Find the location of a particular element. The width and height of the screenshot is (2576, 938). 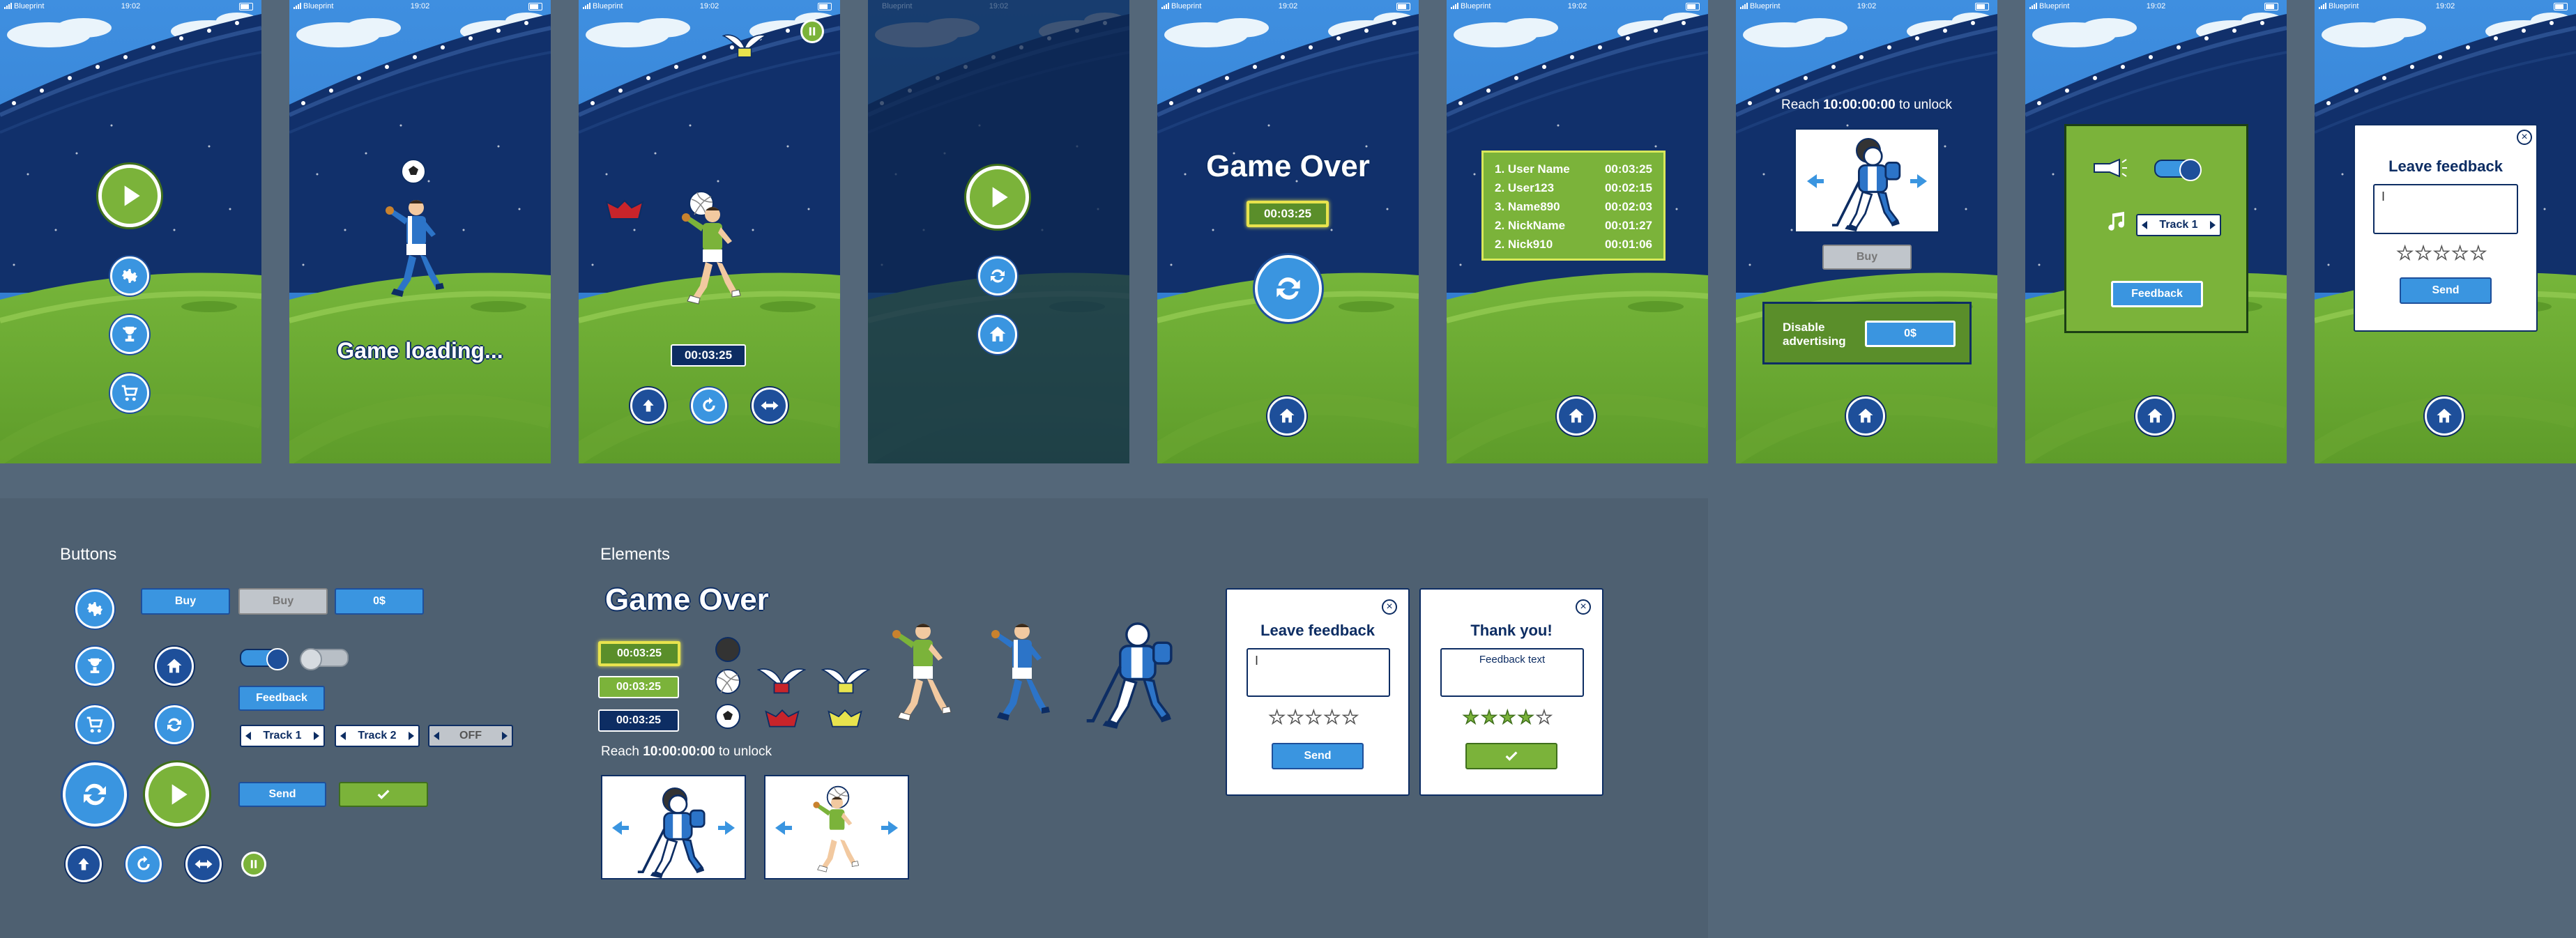

jump-button is located at coordinates (648, 405).